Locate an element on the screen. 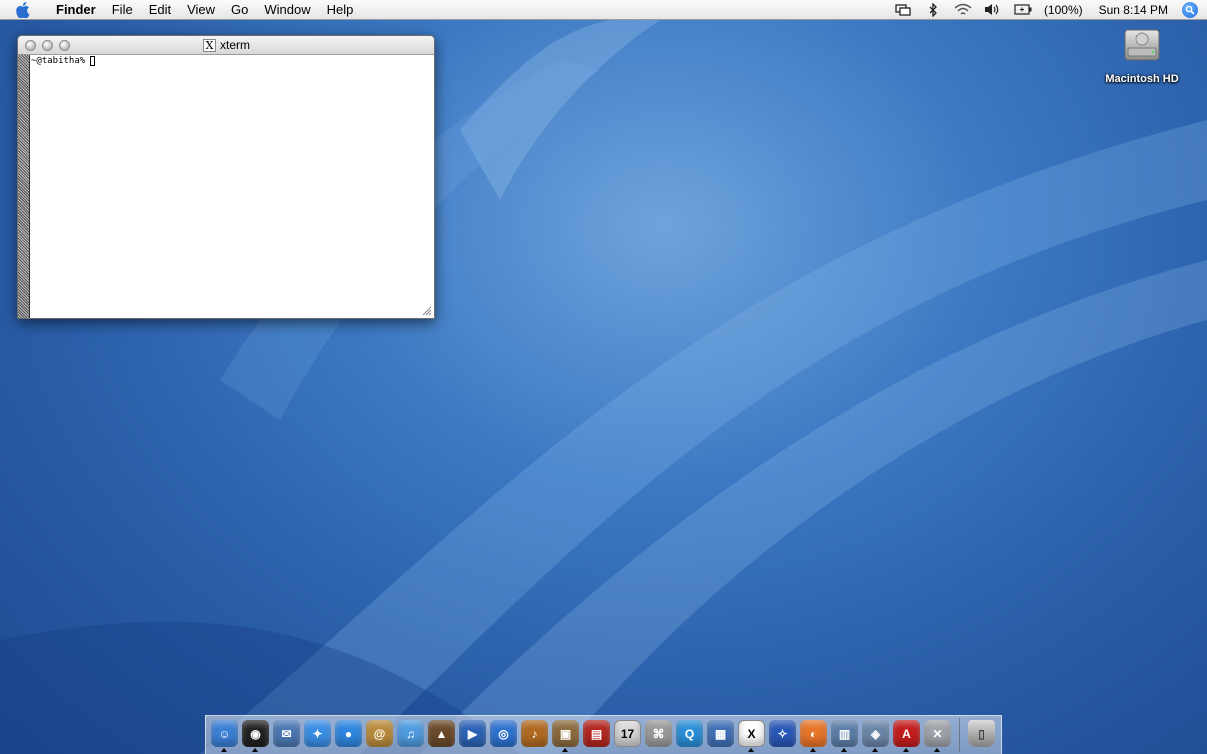 Image resolution: width=1207 pixels, height=754 pixels. xterm-window: X xterm ~@tabitha% is located at coordinates (226, 177).